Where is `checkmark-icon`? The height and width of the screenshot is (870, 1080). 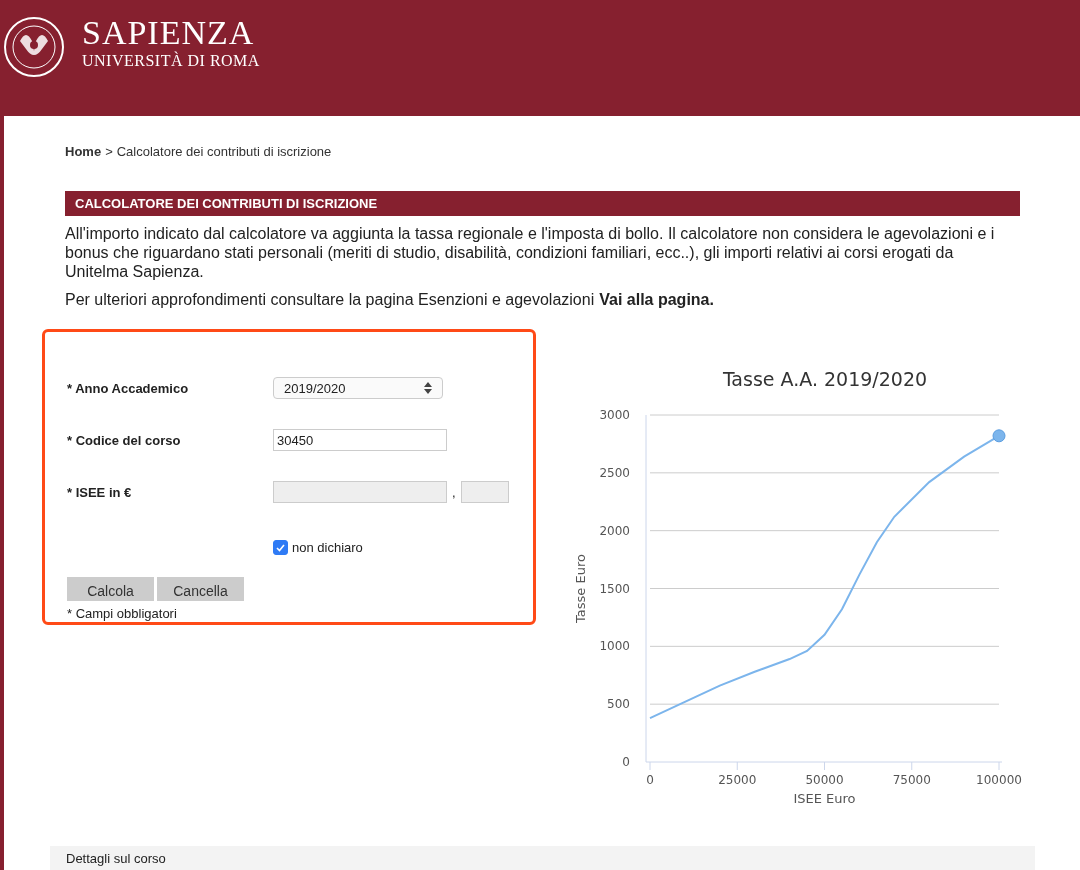 checkmark-icon is located at coordinates (280, 547).